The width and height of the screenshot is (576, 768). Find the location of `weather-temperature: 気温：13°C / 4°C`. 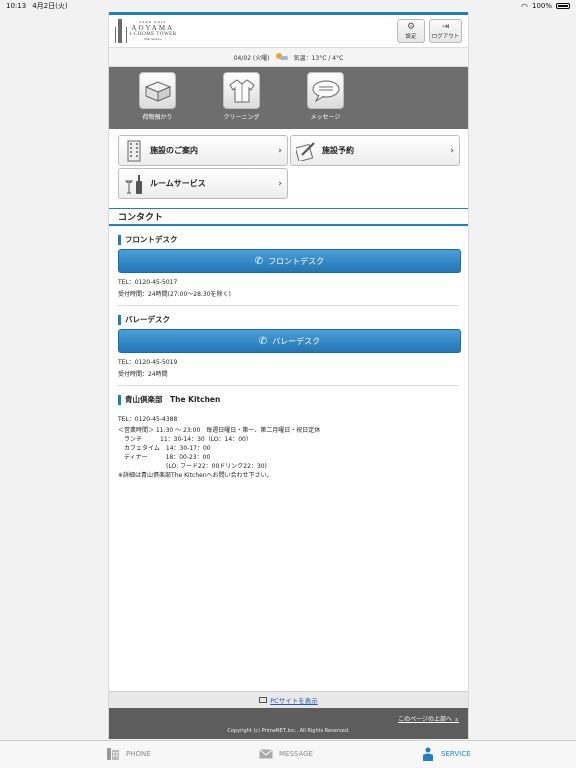

weather-temperature: 気温：13°C / 4°C is located at coordinates (318, 58).